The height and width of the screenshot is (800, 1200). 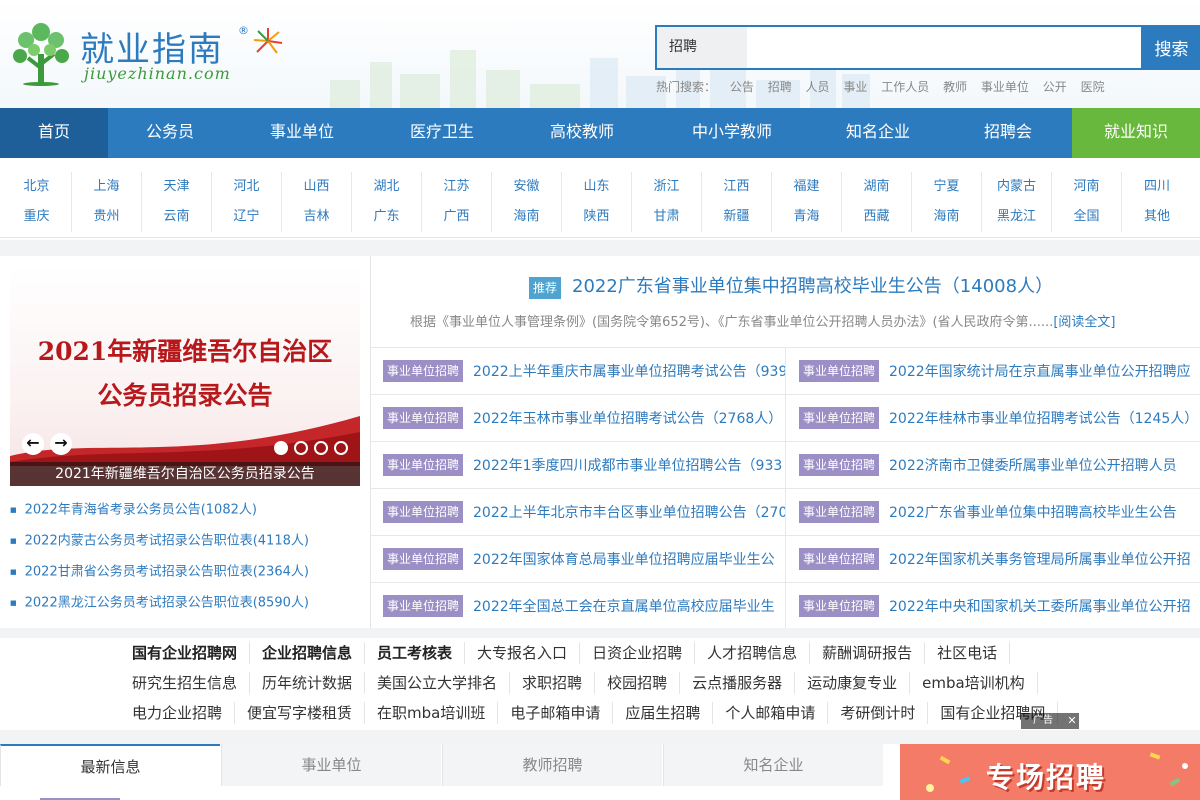 I want to click on news-item: 事业单位招聘 2022年国家体育总局事业单位招聘应届毕业生公, so click(x=577, y=559).